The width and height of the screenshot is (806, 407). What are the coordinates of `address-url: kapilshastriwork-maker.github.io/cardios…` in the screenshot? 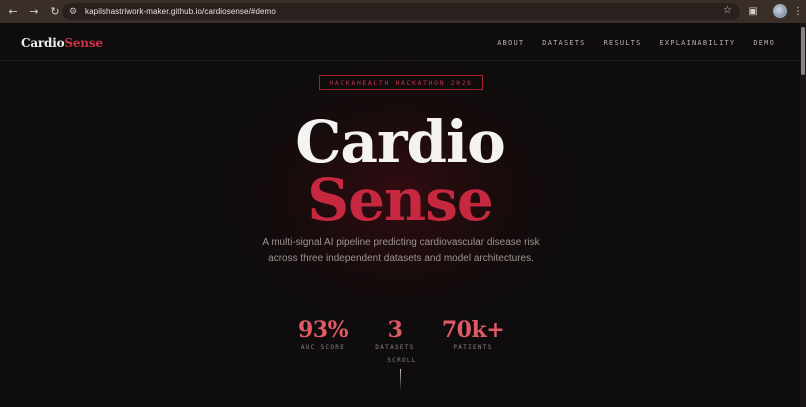 It's located at (180, 11).